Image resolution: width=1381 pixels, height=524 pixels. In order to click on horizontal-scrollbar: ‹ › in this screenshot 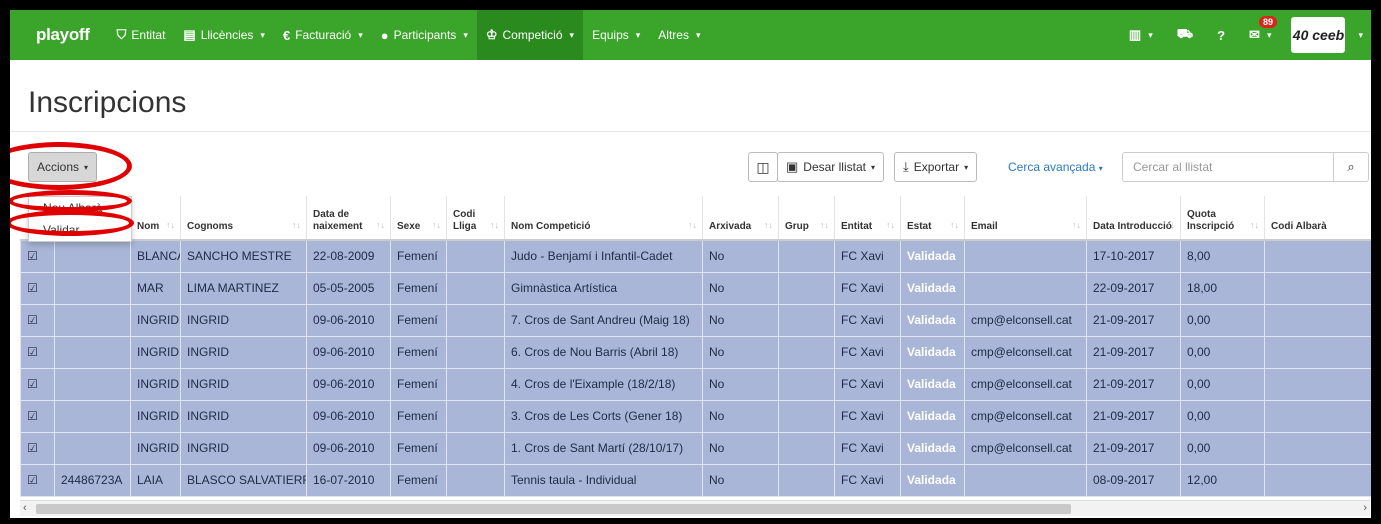, I will do `click(695, 508)`.